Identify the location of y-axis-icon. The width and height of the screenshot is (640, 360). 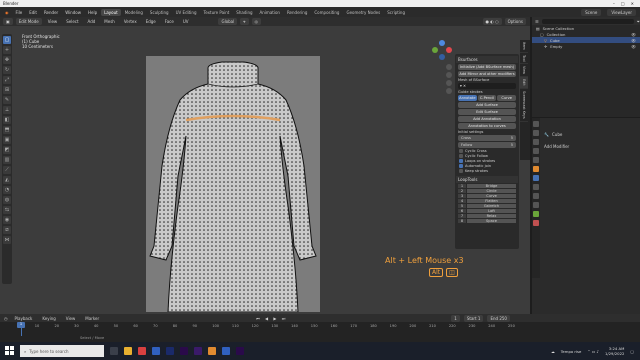
(435, 50).